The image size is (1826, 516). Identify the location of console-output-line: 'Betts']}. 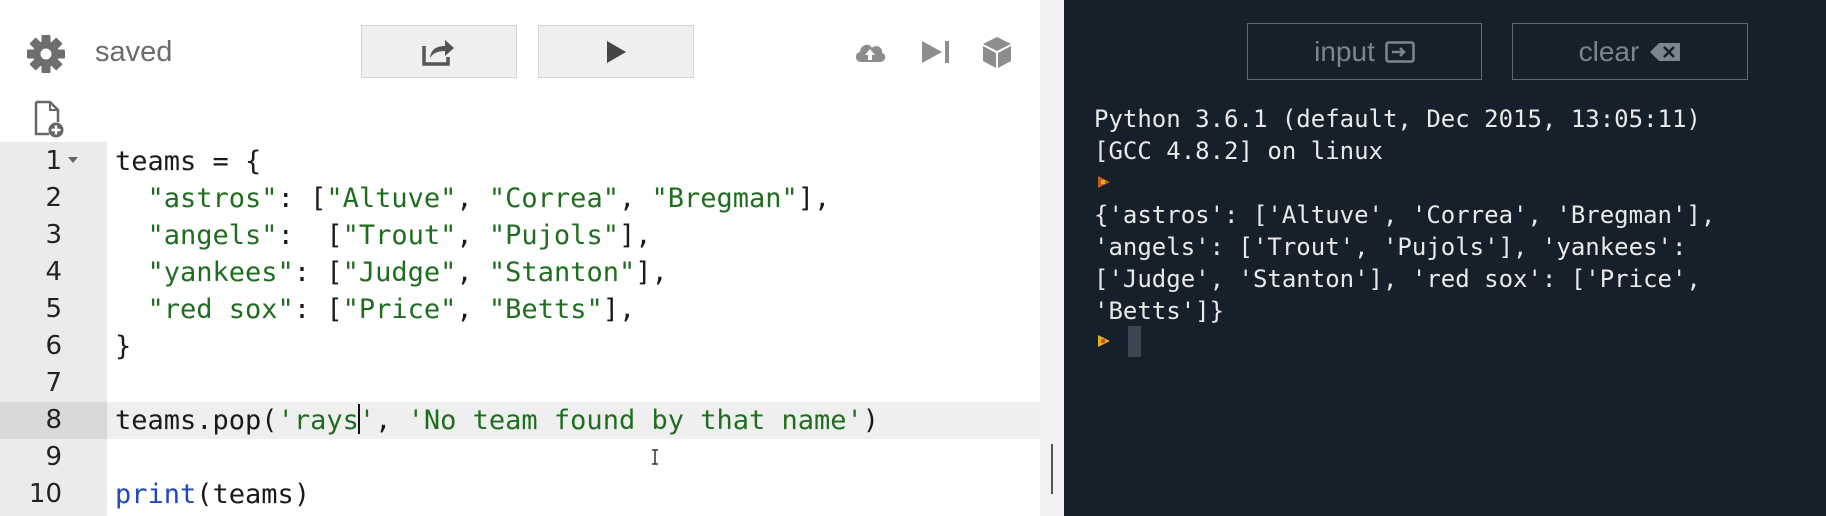
(1159, 311).